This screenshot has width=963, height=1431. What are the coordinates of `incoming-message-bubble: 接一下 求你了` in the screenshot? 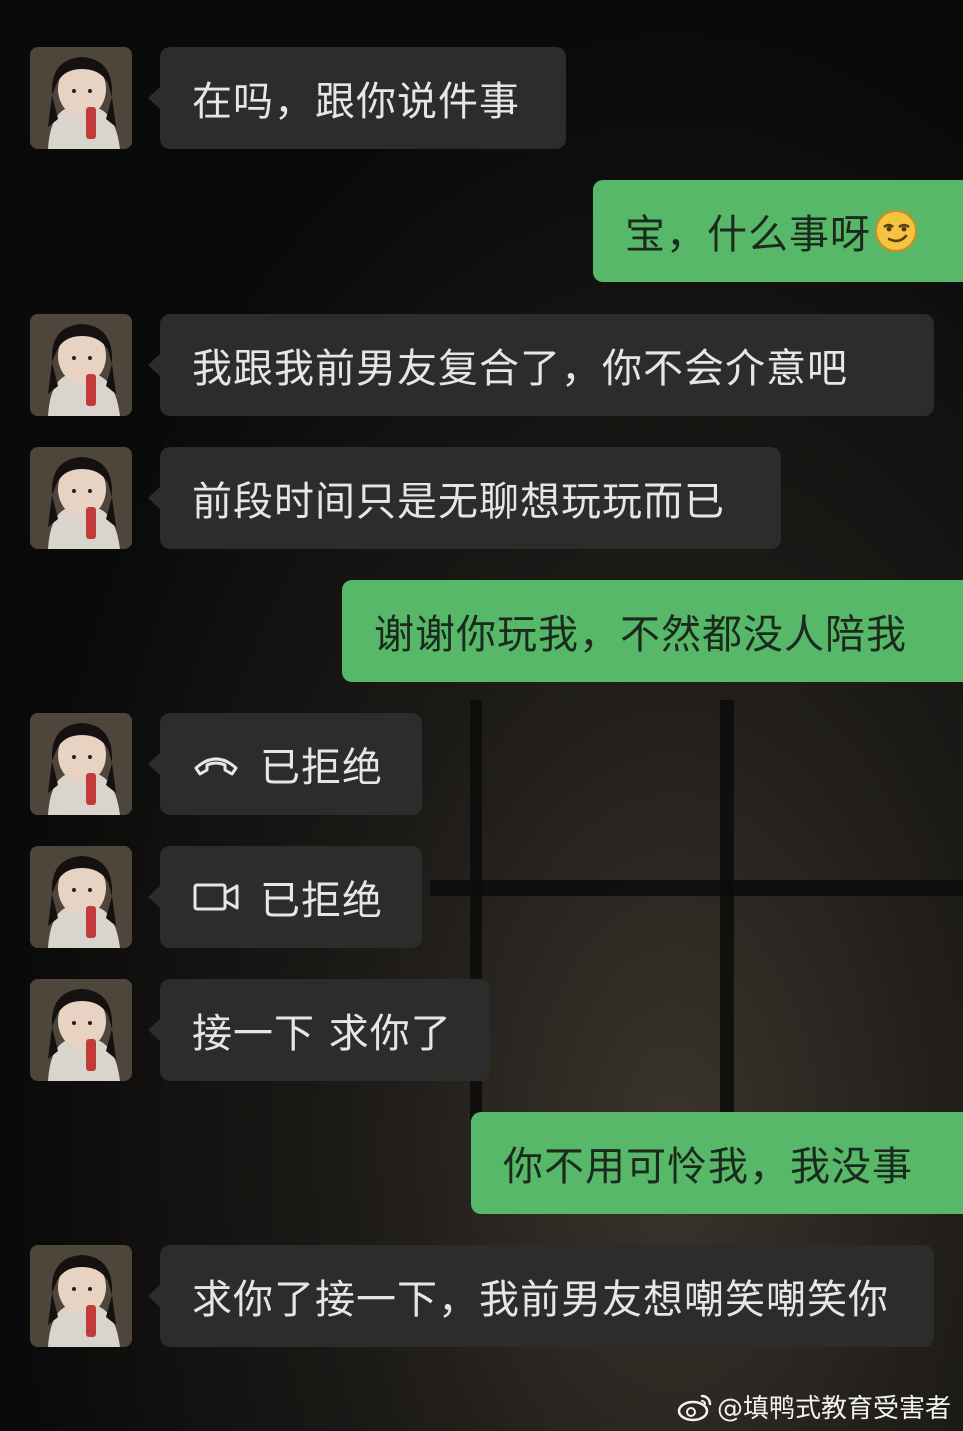 It's located at (319, 1030).